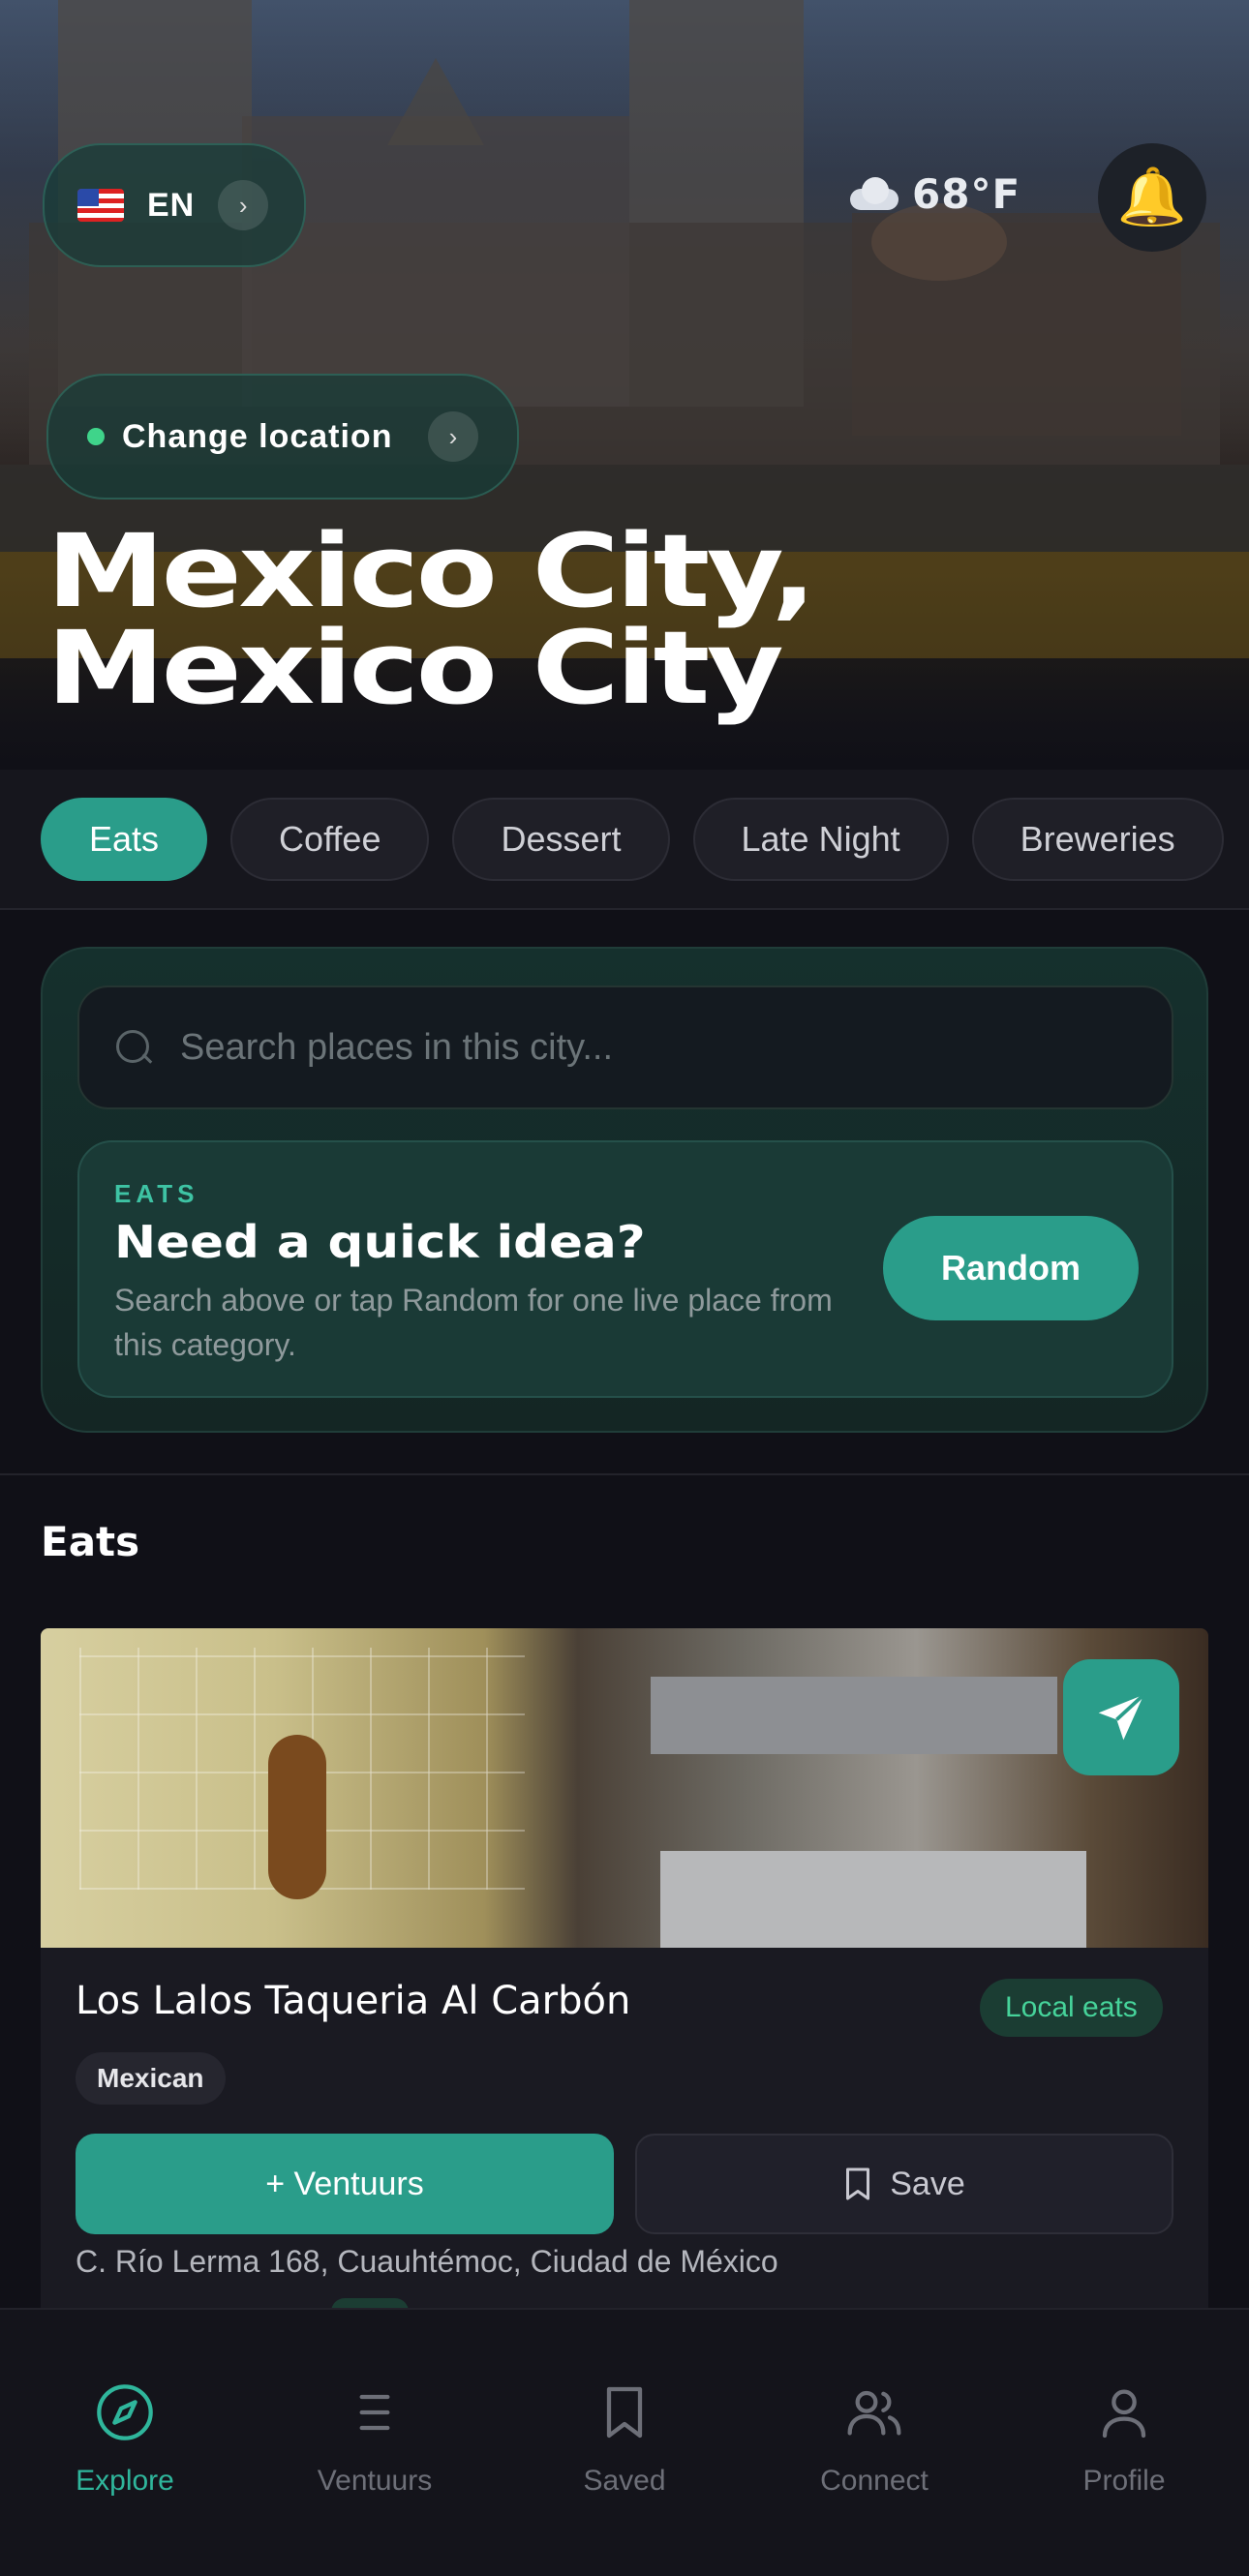 This screenshot has width=1249, height=2576. I want to click on share-button, so click(1121, 1717).